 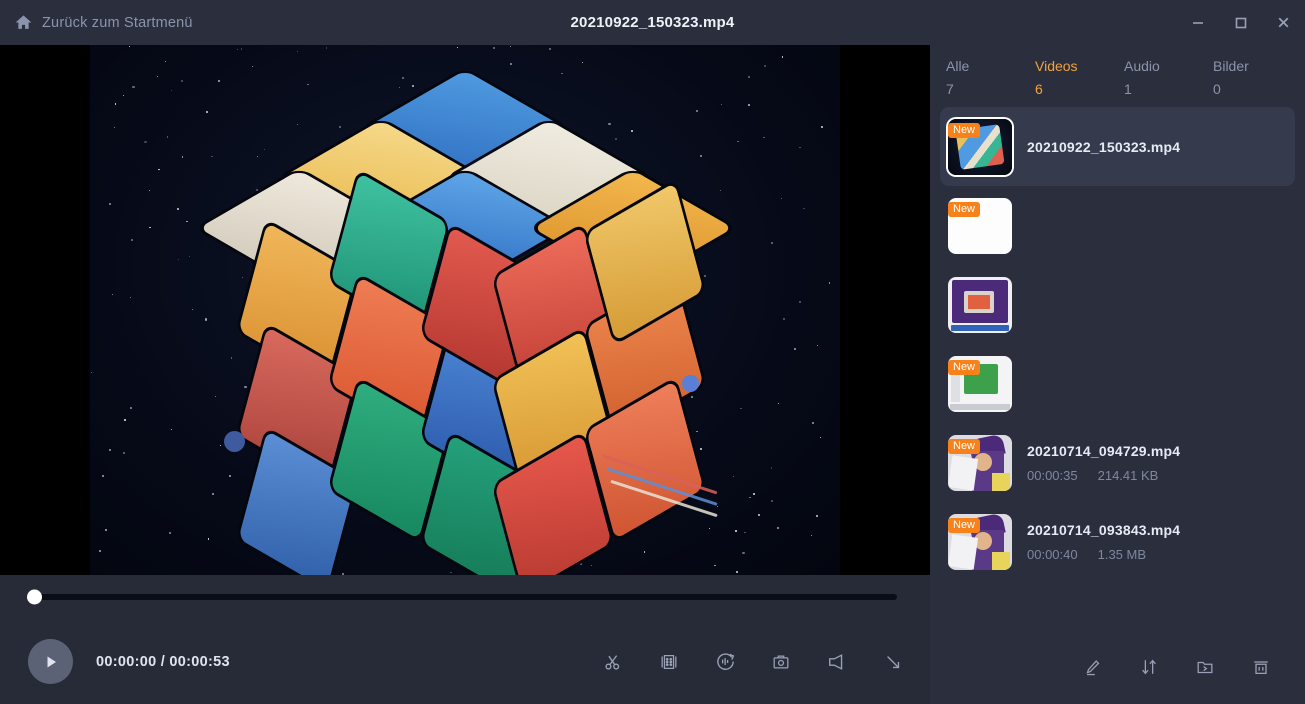 I want to click on tab-bilder: Bilder 0, so click(x=1257, y=82).